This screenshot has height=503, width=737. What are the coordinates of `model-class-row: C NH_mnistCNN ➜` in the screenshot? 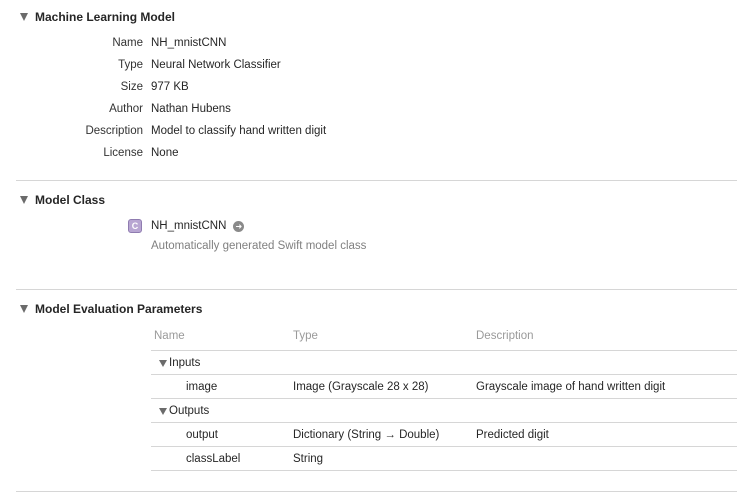 It's located at (186, 226).